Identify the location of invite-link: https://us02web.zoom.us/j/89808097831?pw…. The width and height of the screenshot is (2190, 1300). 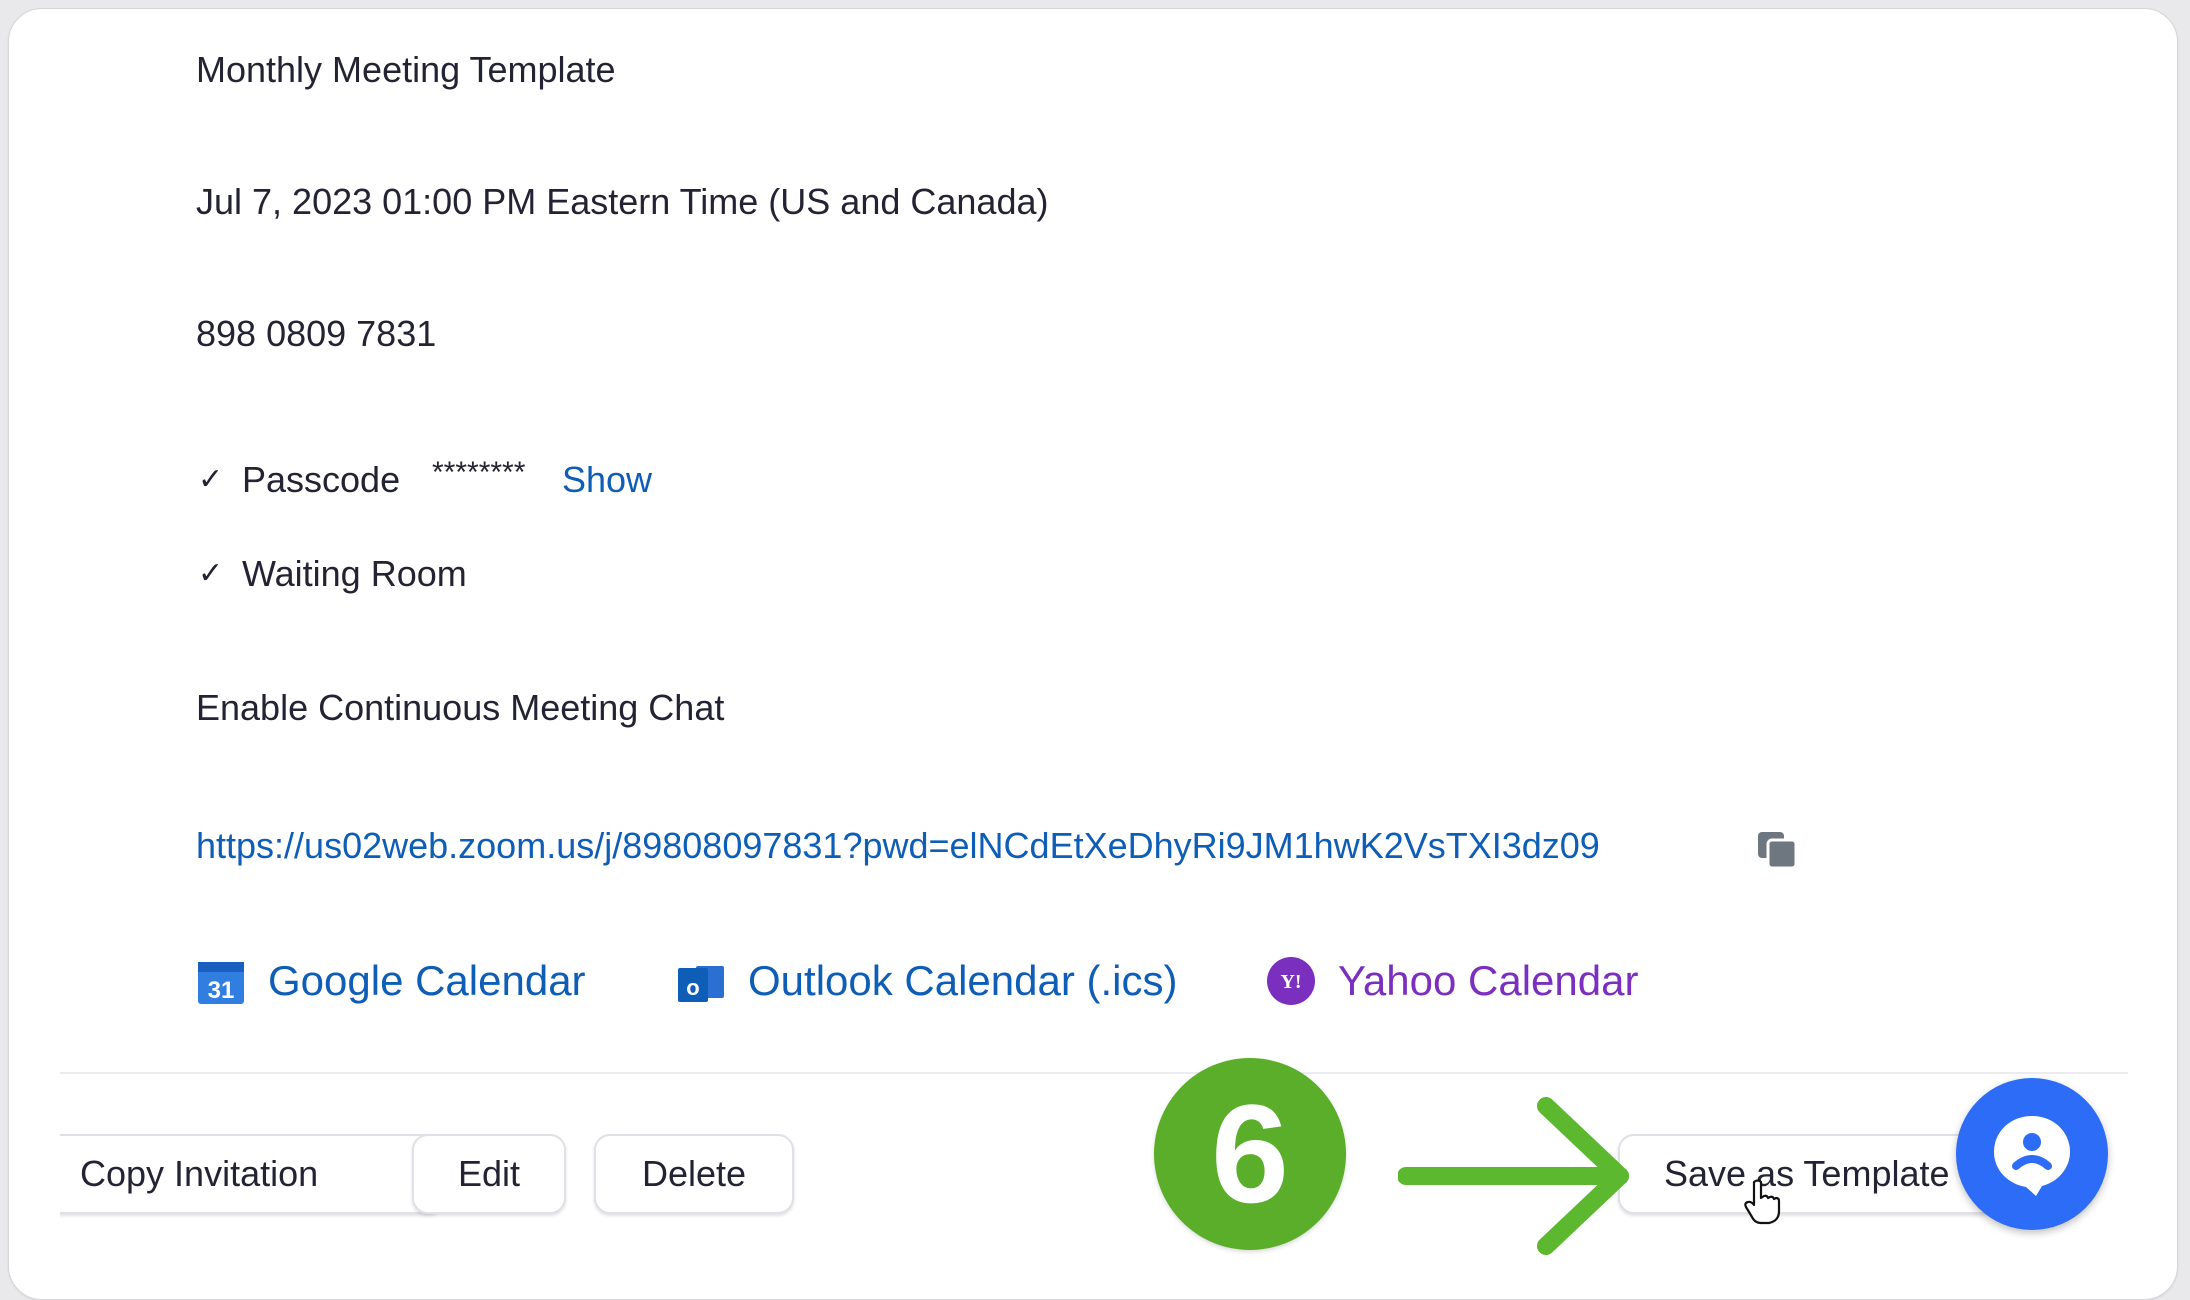
(898, 846).